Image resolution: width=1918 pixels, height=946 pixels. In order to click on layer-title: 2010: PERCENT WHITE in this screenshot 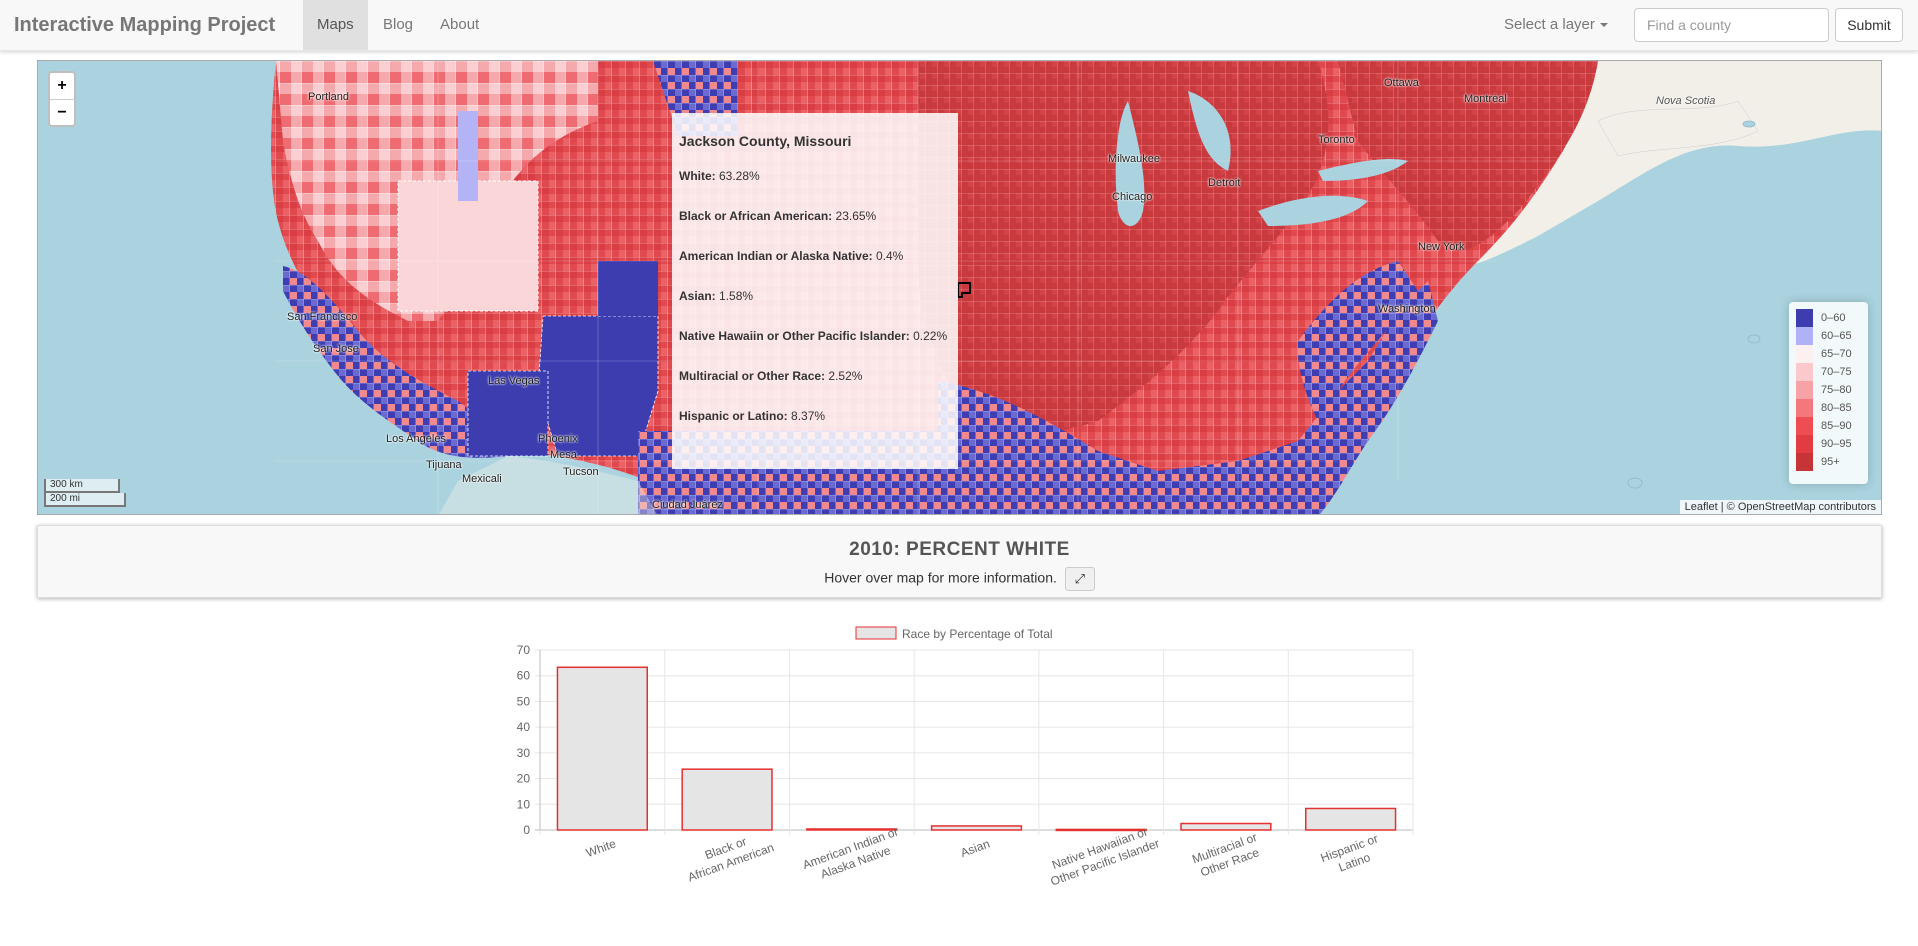, I will do `click(959, 549)`.